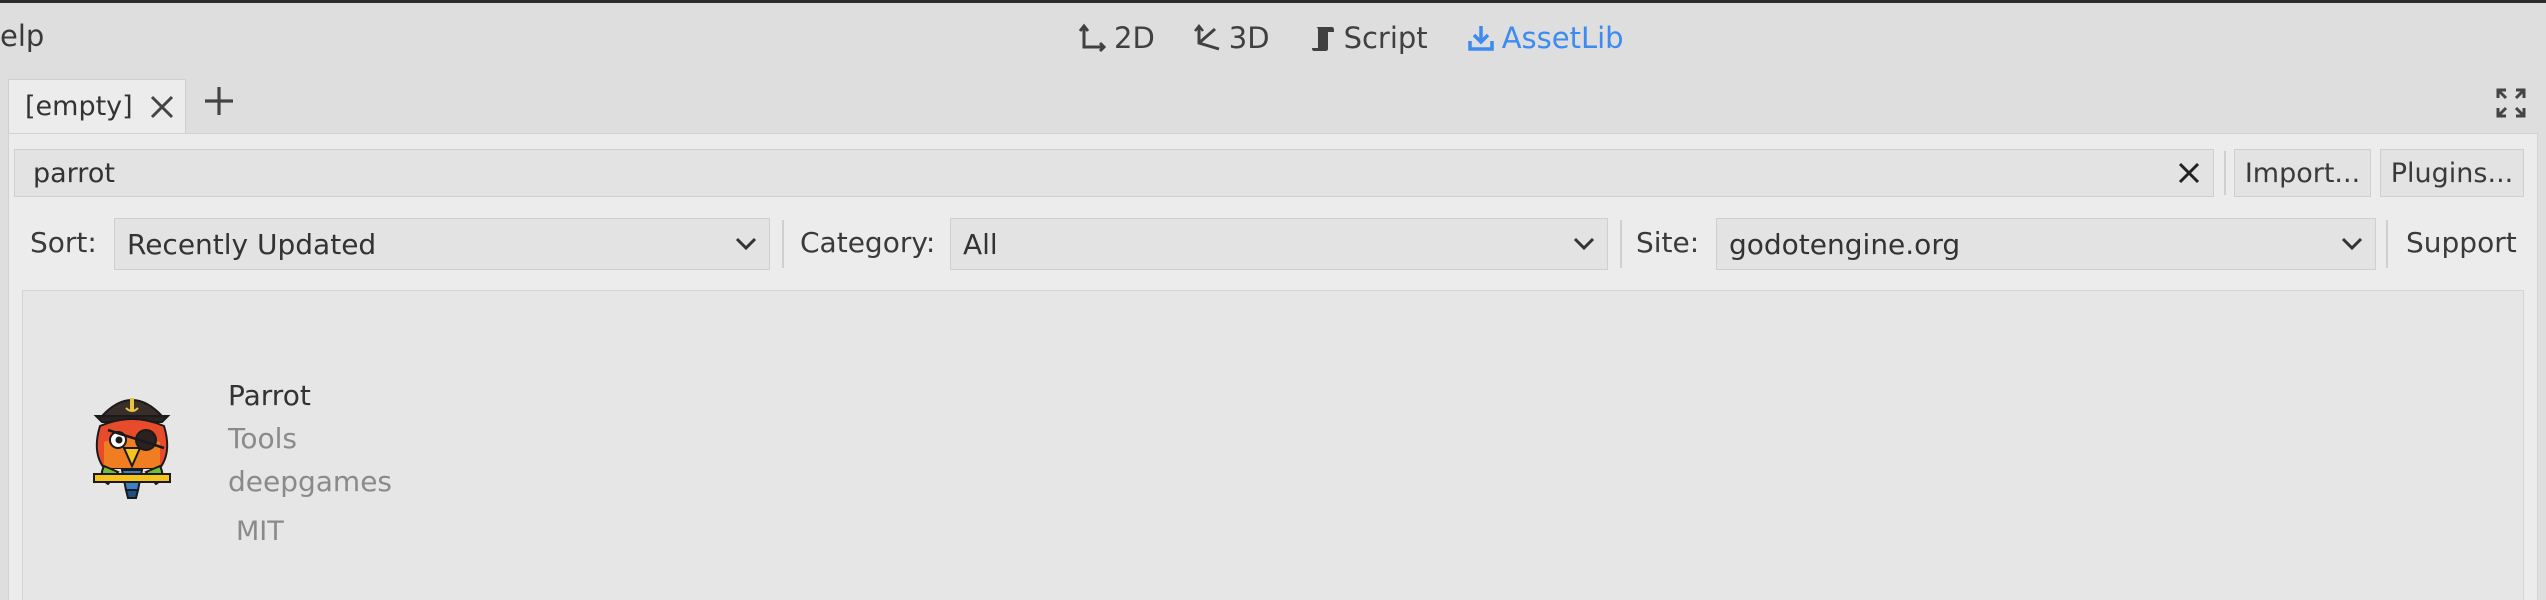 The width and height of the screenshot is (2546, 600). I want to click on asset-license: MIT, so click(260, 531).